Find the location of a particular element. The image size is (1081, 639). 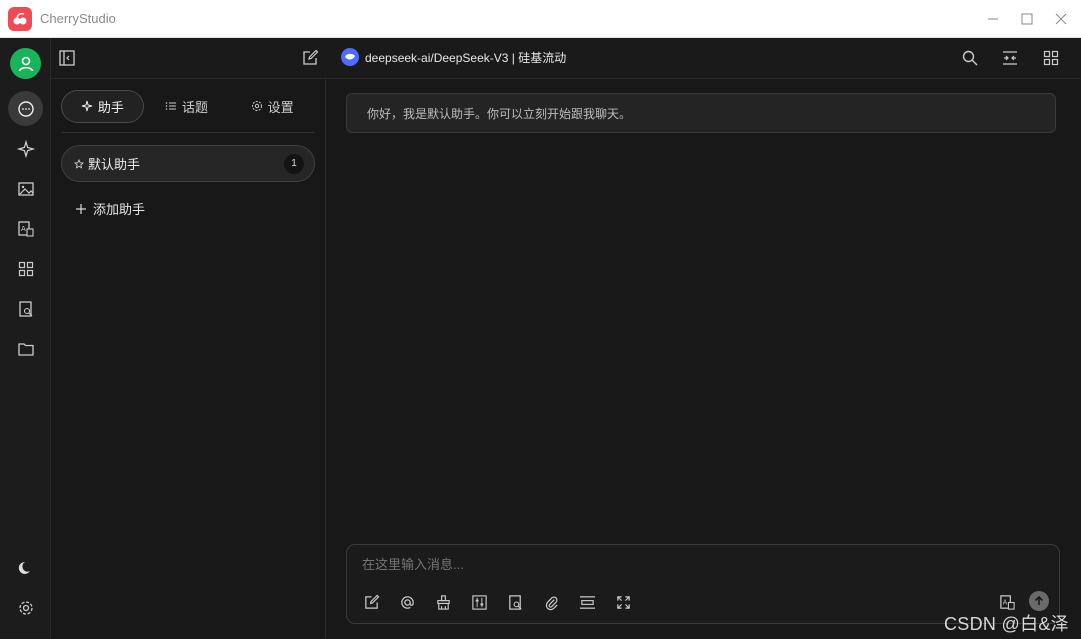

rail-knowledge-button is located at coordinates (25, 308).